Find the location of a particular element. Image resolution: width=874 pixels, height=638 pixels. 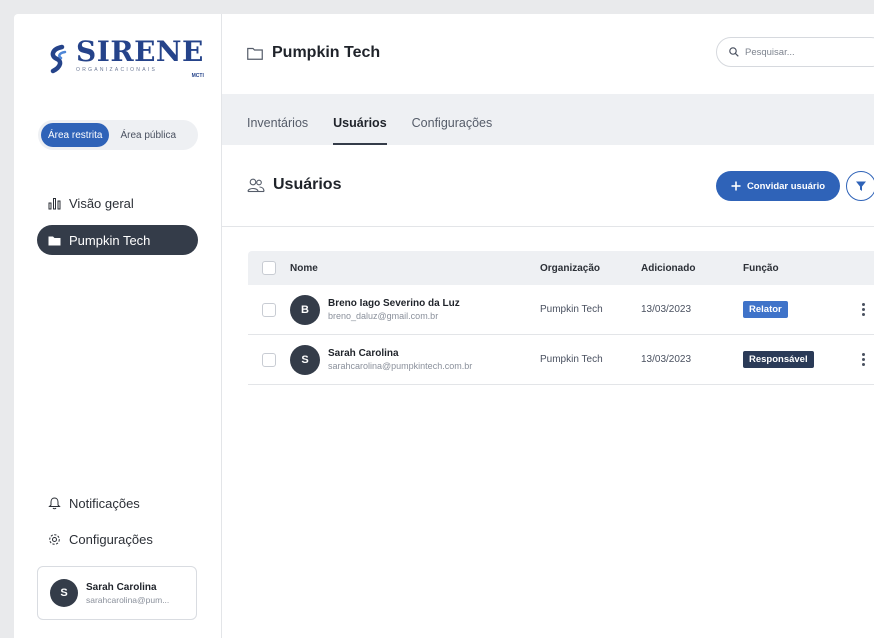

section-title: Usuários is located at coordinates (294, 185).